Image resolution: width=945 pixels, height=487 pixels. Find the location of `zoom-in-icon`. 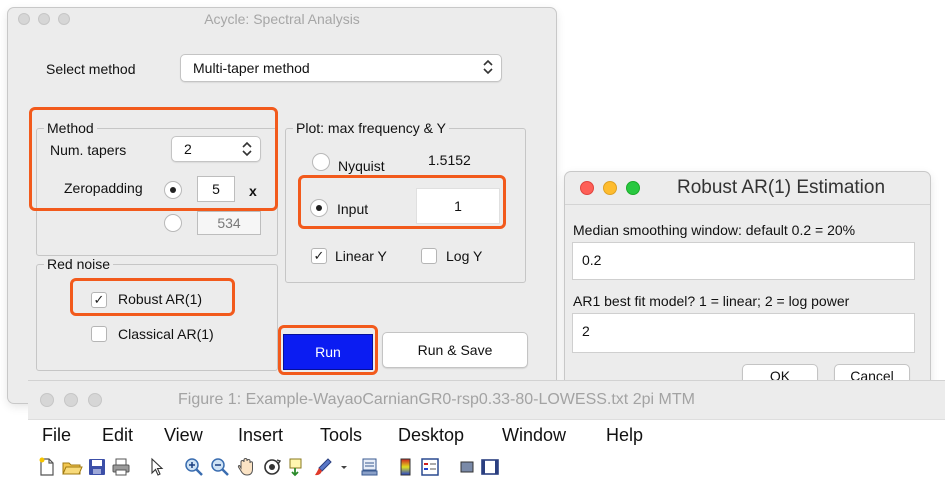

zoom-in-icon is located at coordinates (194, 467).